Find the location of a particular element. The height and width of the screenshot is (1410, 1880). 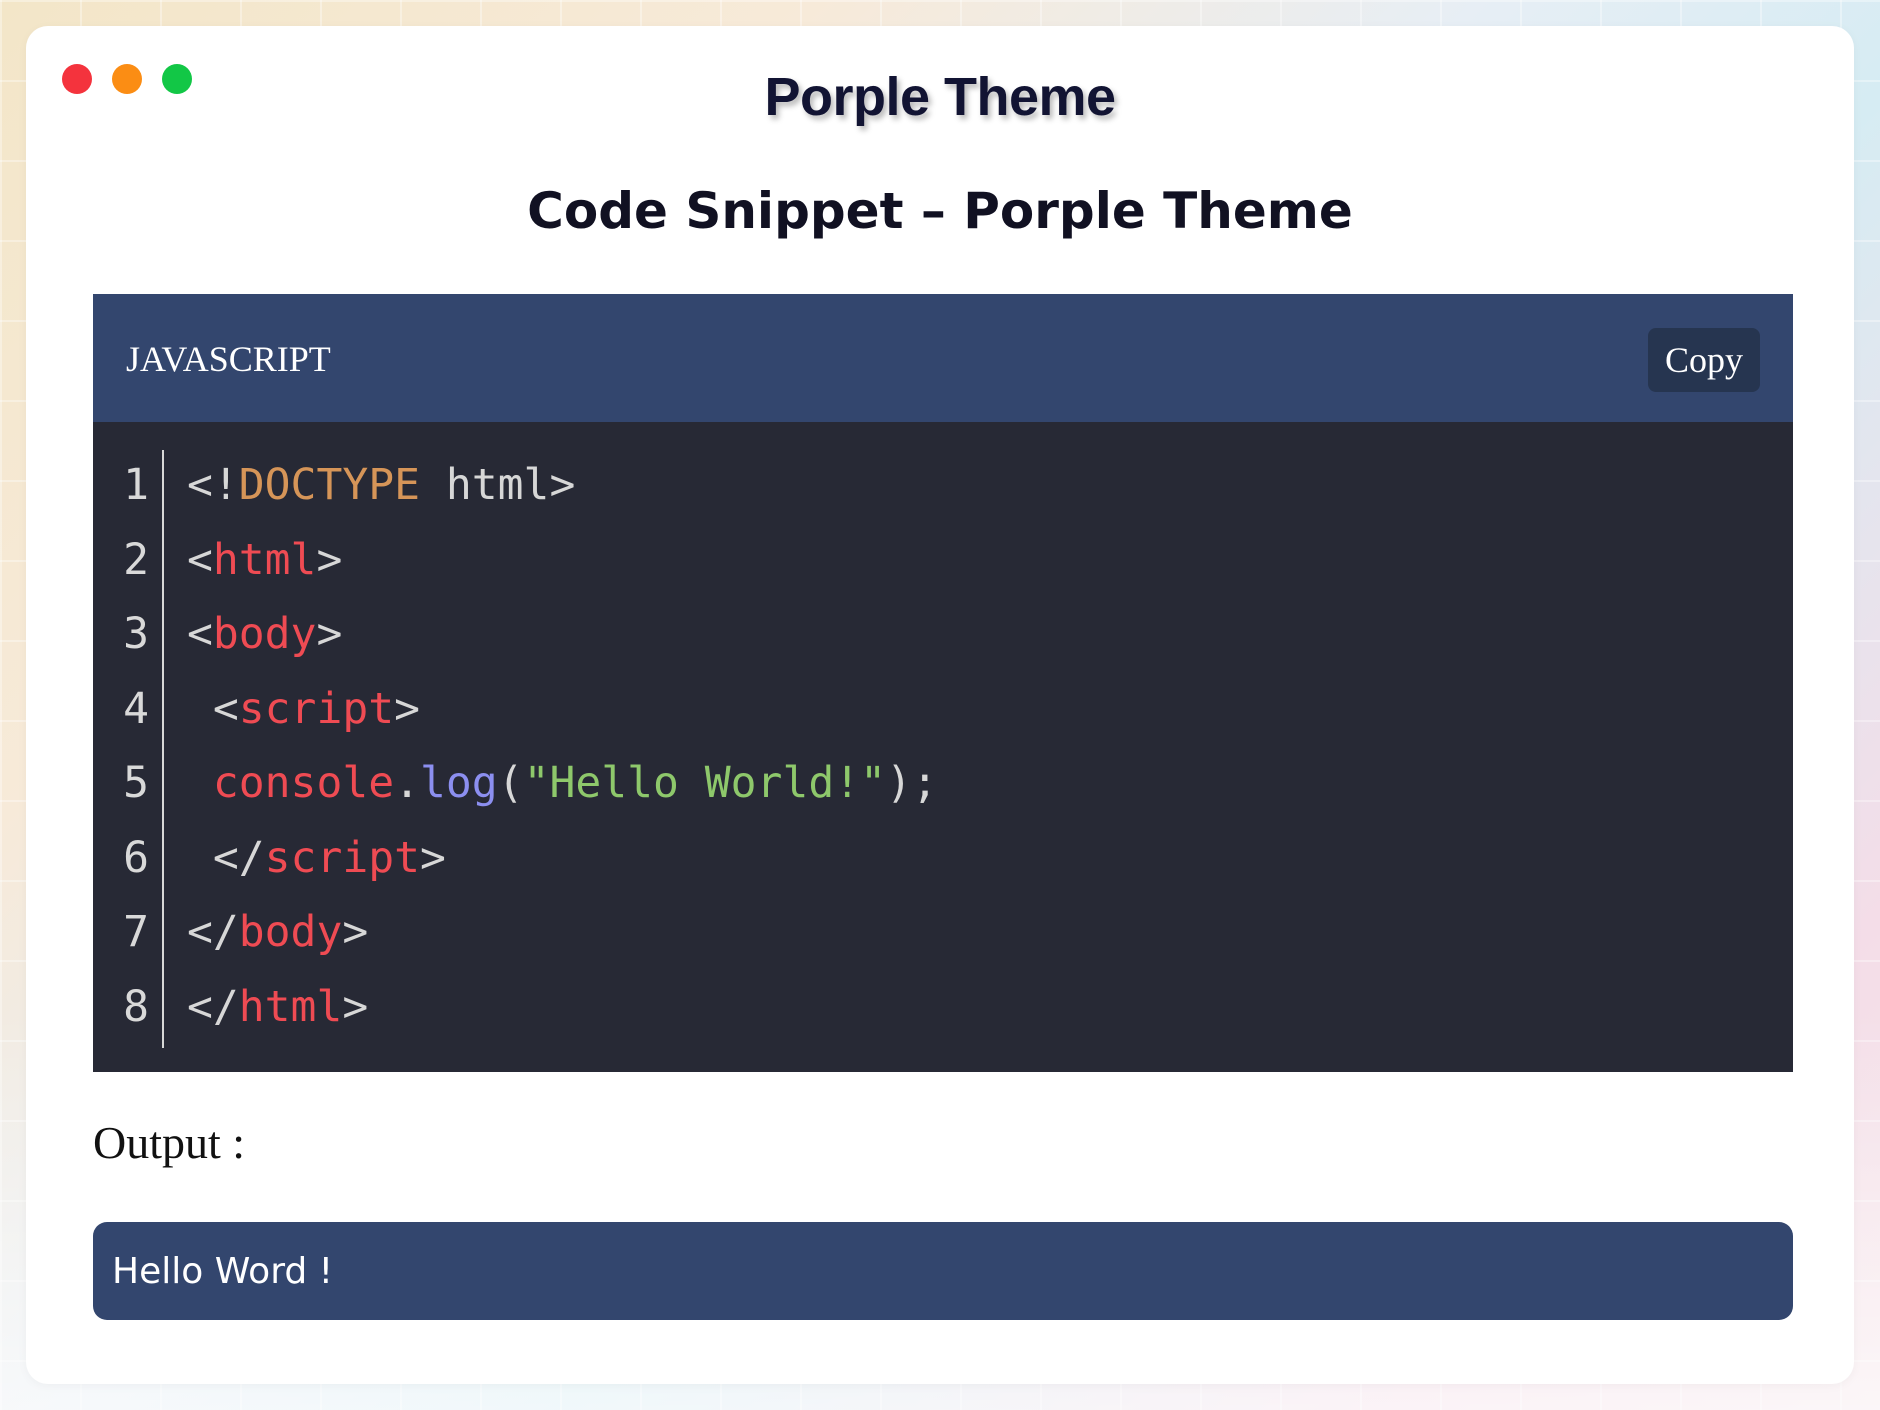

code-token-punc: ( is located at coordinates (510, 783).